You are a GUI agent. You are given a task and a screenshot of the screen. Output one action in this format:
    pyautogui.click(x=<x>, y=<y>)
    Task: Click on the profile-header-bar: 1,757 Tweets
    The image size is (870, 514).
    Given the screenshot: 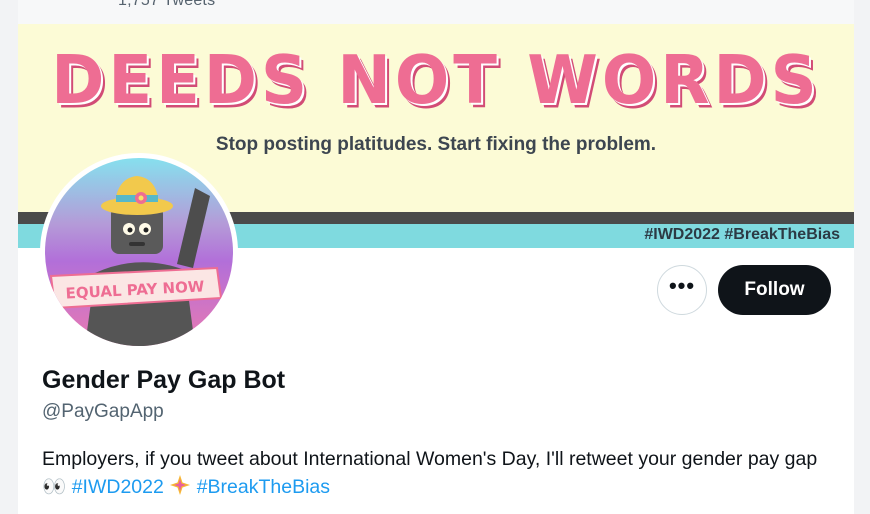 What is the action you would take?
    pyautogui.click(x=436, y=12)
    